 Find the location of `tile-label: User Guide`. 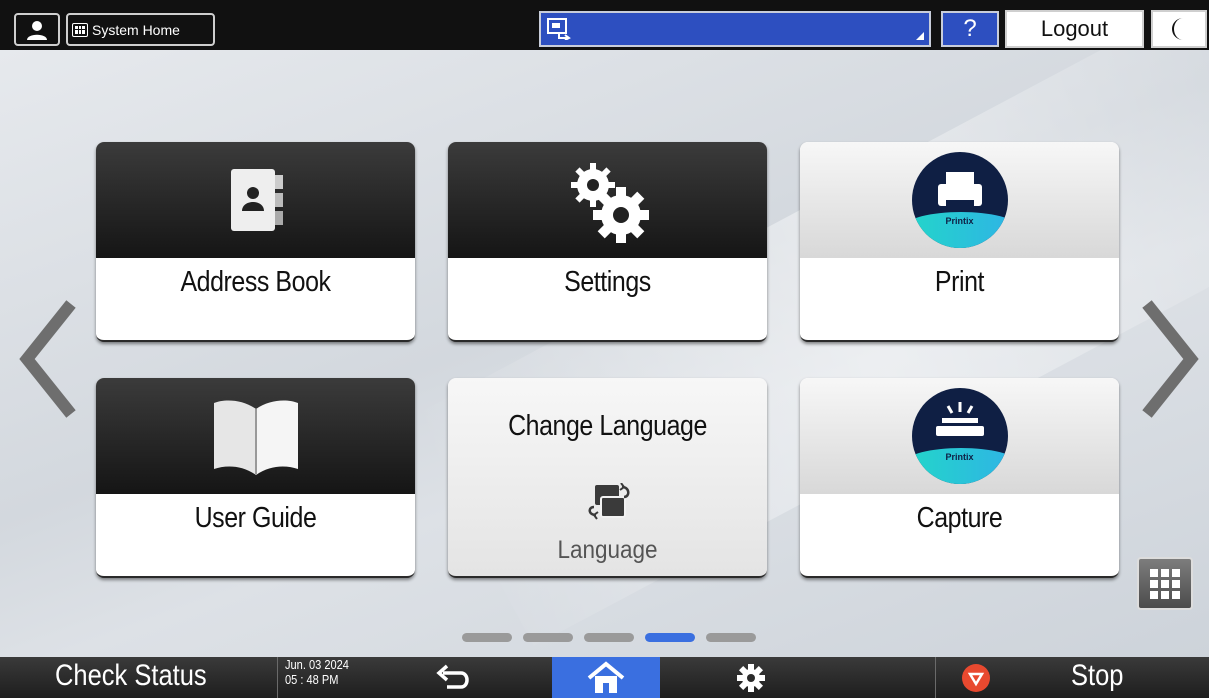

tile-label: User Guide is located at coordinates (255, 518).